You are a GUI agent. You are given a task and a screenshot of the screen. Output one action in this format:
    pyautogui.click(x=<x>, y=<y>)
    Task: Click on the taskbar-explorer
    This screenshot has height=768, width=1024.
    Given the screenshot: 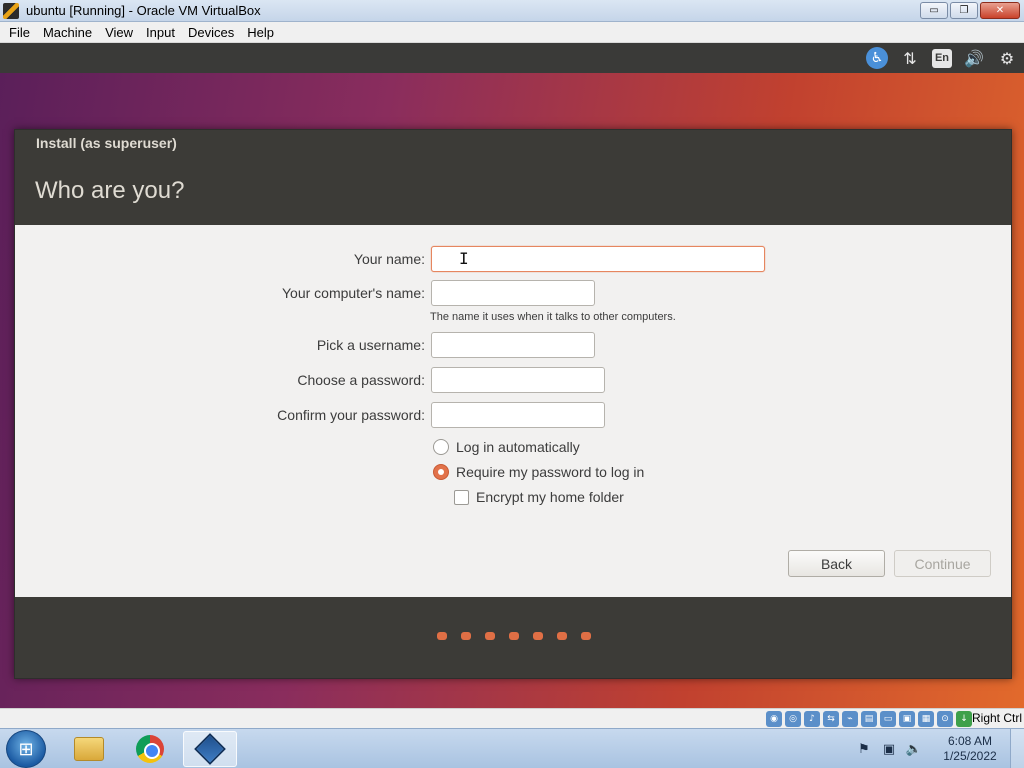 What is the action you would take?
    pyautogui.click(x=89, y=749)
    